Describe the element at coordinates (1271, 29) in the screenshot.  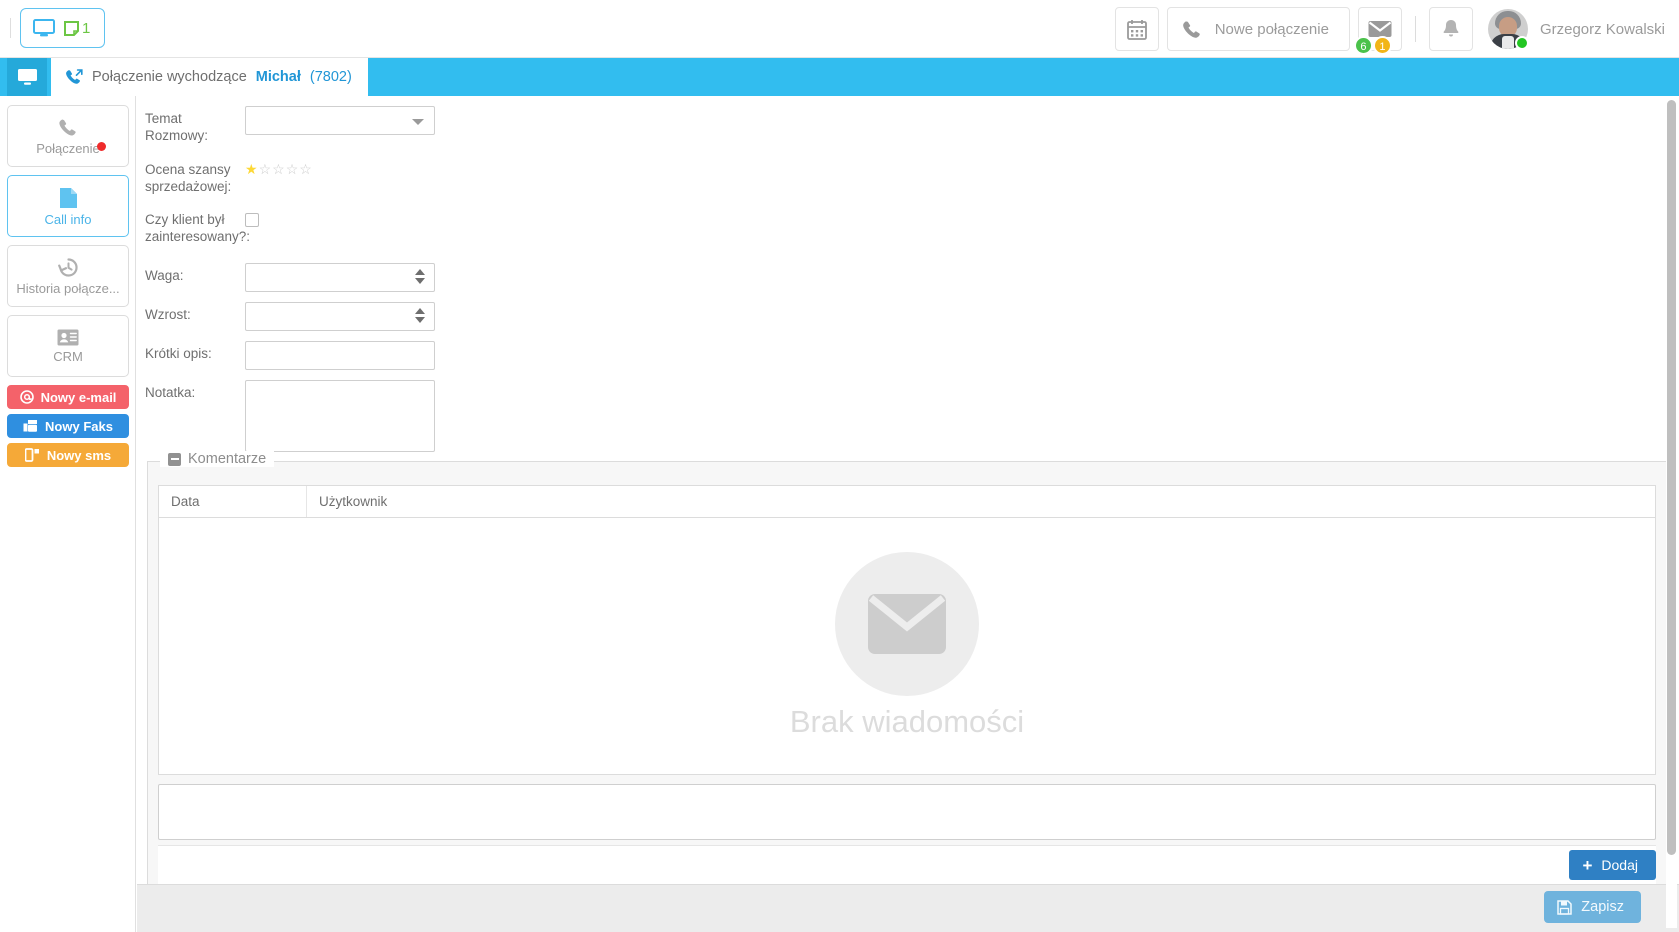
I see `new-call-label: Nowe połączenie` at that location.